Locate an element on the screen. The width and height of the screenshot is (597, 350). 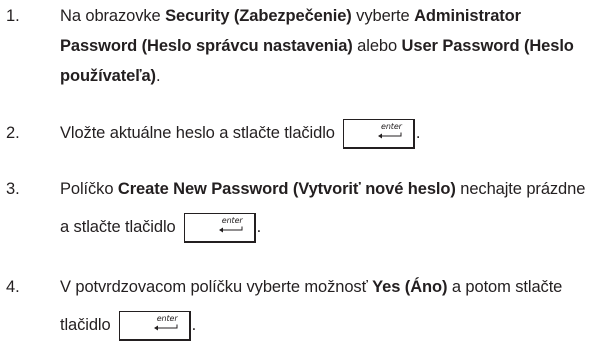
step-number: 4. is located at coordinates (13, 287).